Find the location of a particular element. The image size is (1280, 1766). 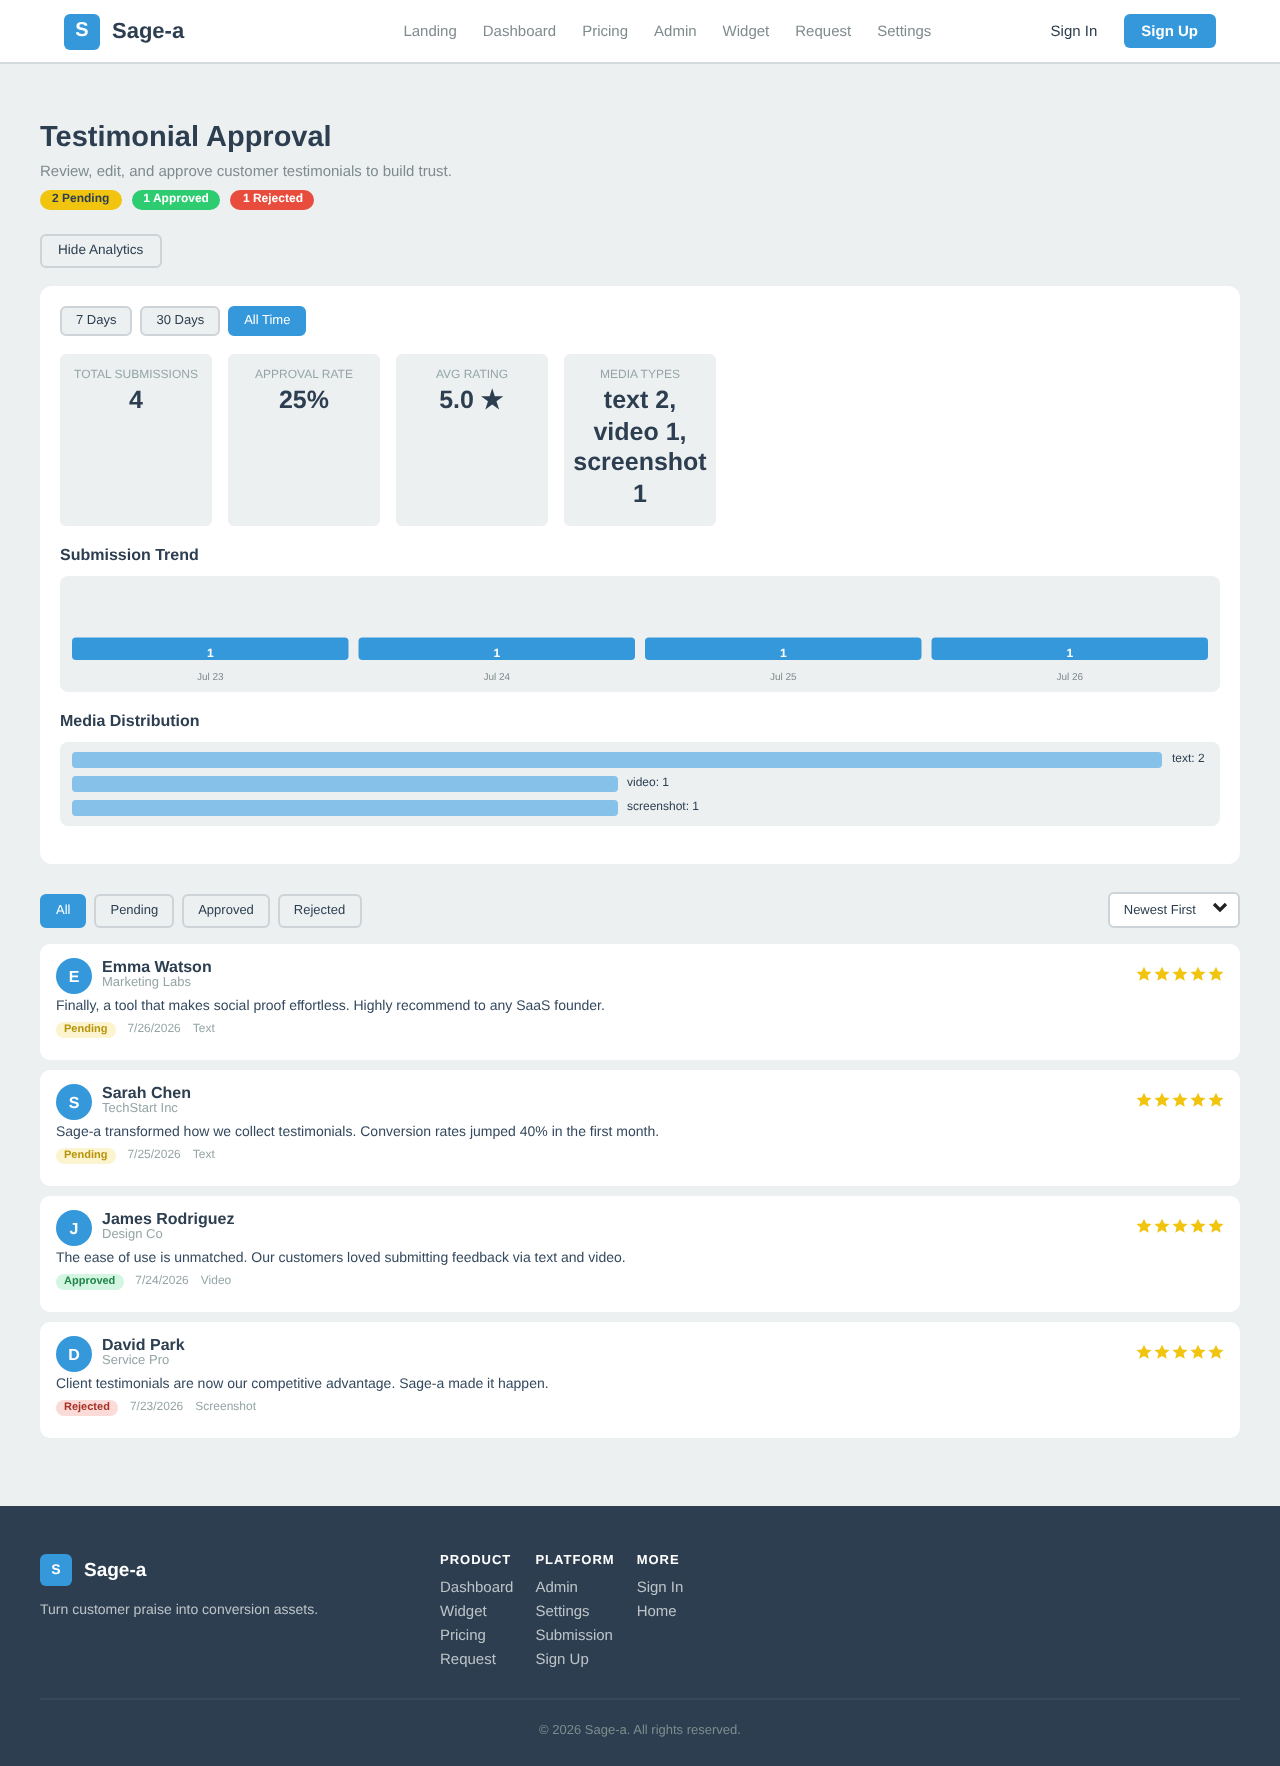

stat-value: 25% is located at coordinates (304, 401).